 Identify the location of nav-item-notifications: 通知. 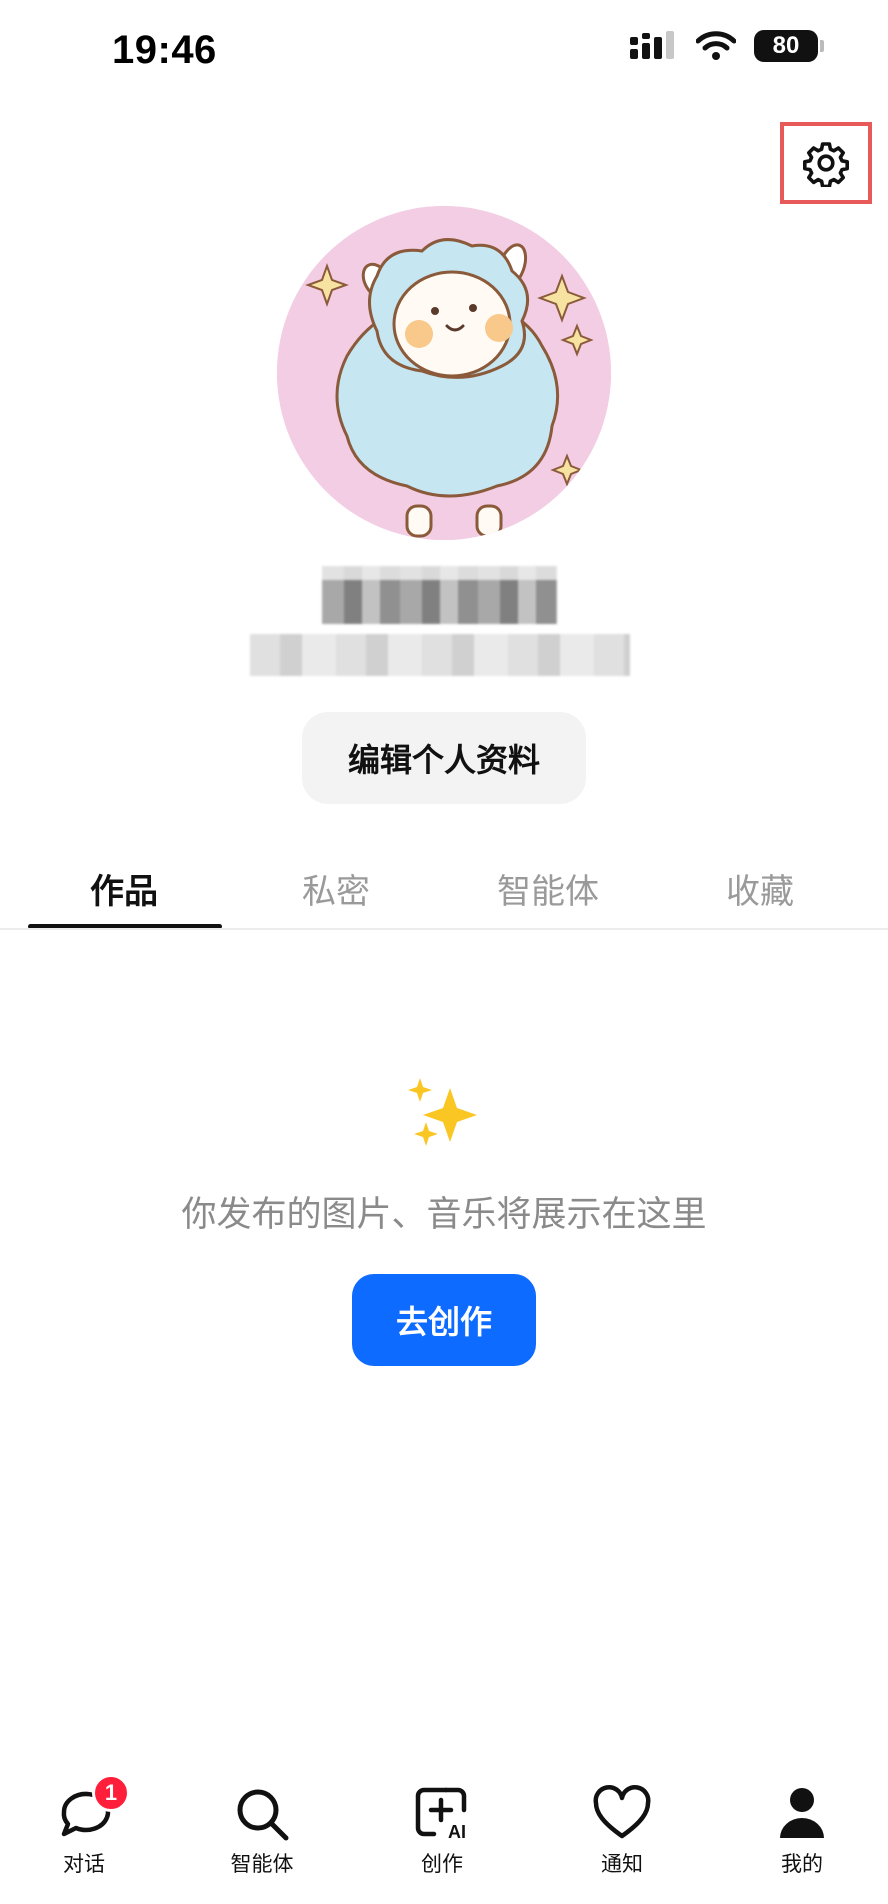
(622, 1830).